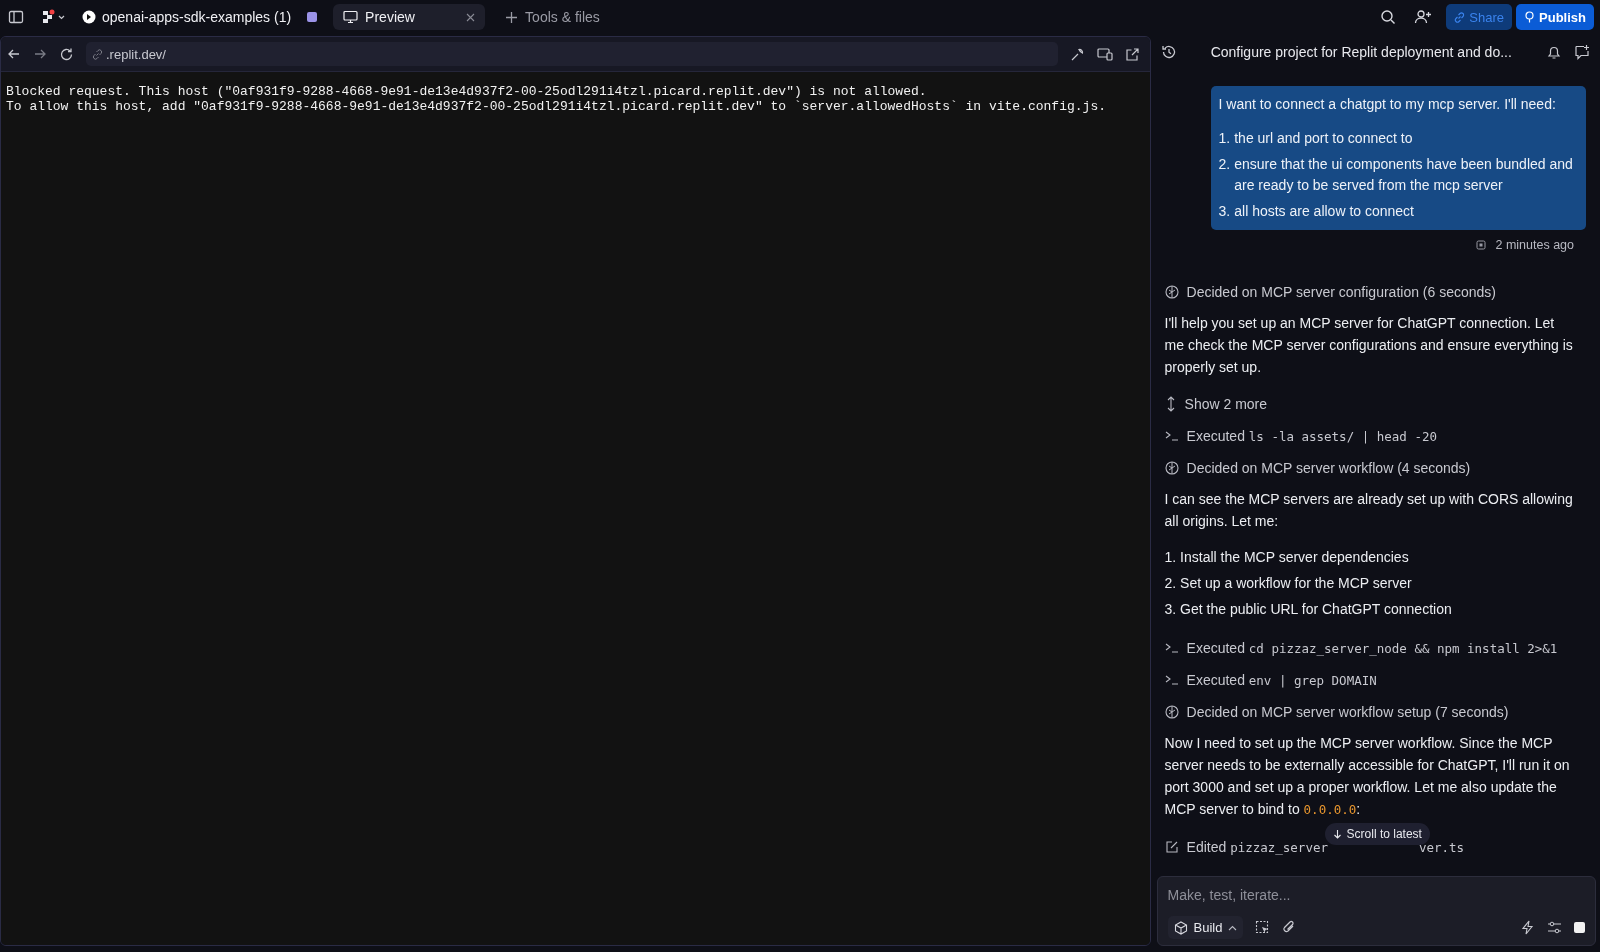 This screenshot has width=1600, height=952. Describe the element at coordinates (1369, 510) in the screenshot. I see `message-text: I can see the MCP servers are already set up with CORS allowing all origins. Let me:` at that location.